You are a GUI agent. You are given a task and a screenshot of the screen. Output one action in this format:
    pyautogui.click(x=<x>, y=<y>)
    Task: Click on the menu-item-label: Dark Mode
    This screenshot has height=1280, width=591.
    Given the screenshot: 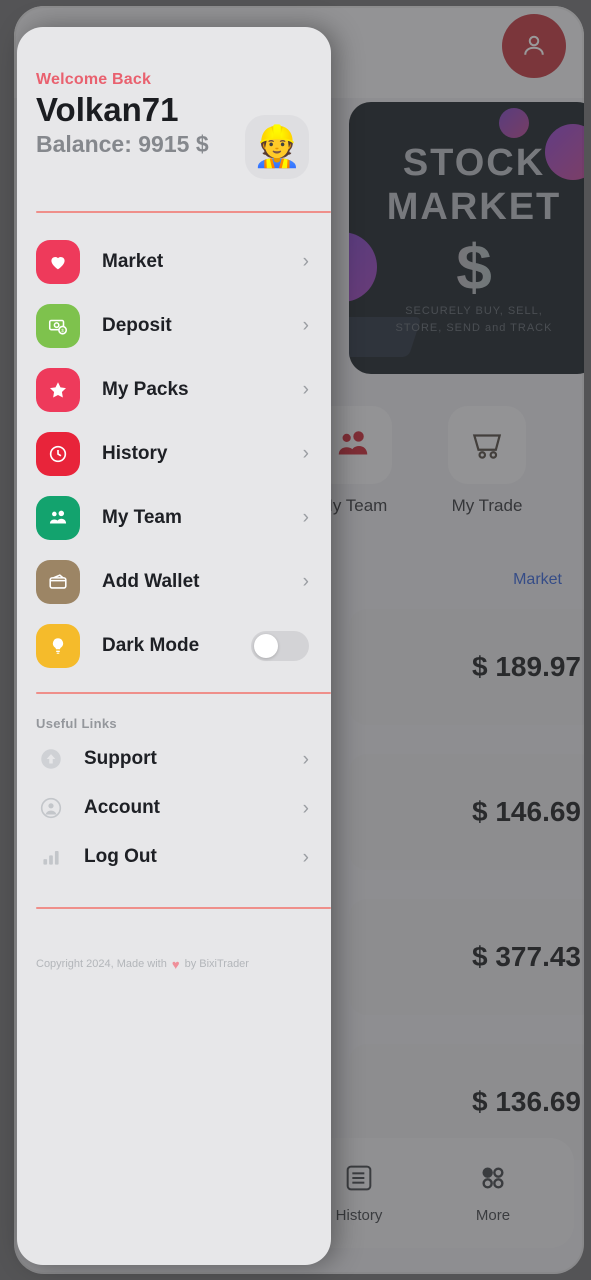 What is the action you would take?
    pyautogui.click(x=151, y=645)
    